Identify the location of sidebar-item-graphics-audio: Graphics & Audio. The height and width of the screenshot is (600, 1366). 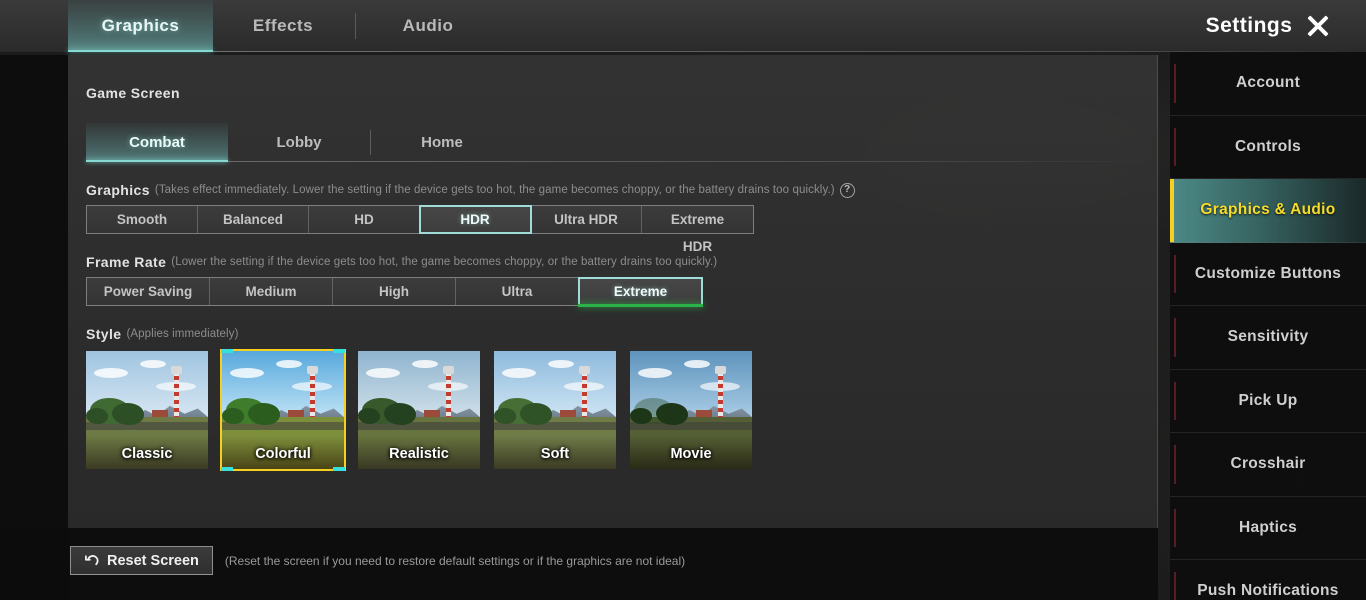
(1268, 211).